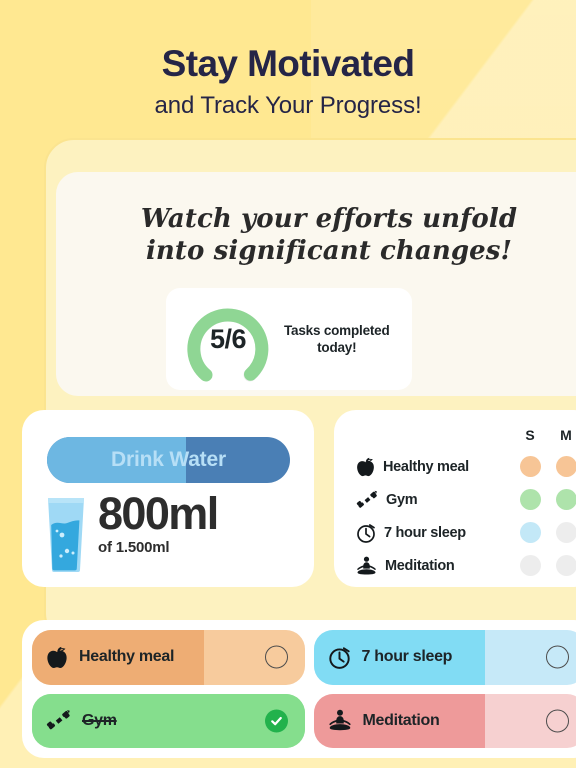  Describe the element at coordinates (401, 720) in the screenshot. I see `task-chip-label: Meditation` at that location.